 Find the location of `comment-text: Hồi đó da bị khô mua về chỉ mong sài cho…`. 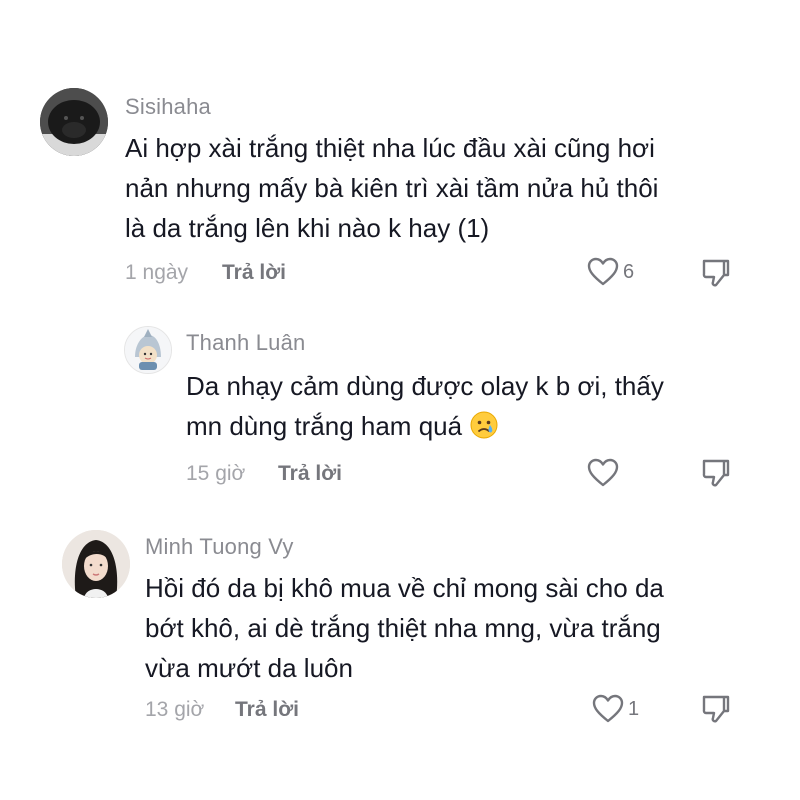

comment-text: Hồi đó da bị khô mua về chỉ mong sài cho… is located at coordinates (404, 628).